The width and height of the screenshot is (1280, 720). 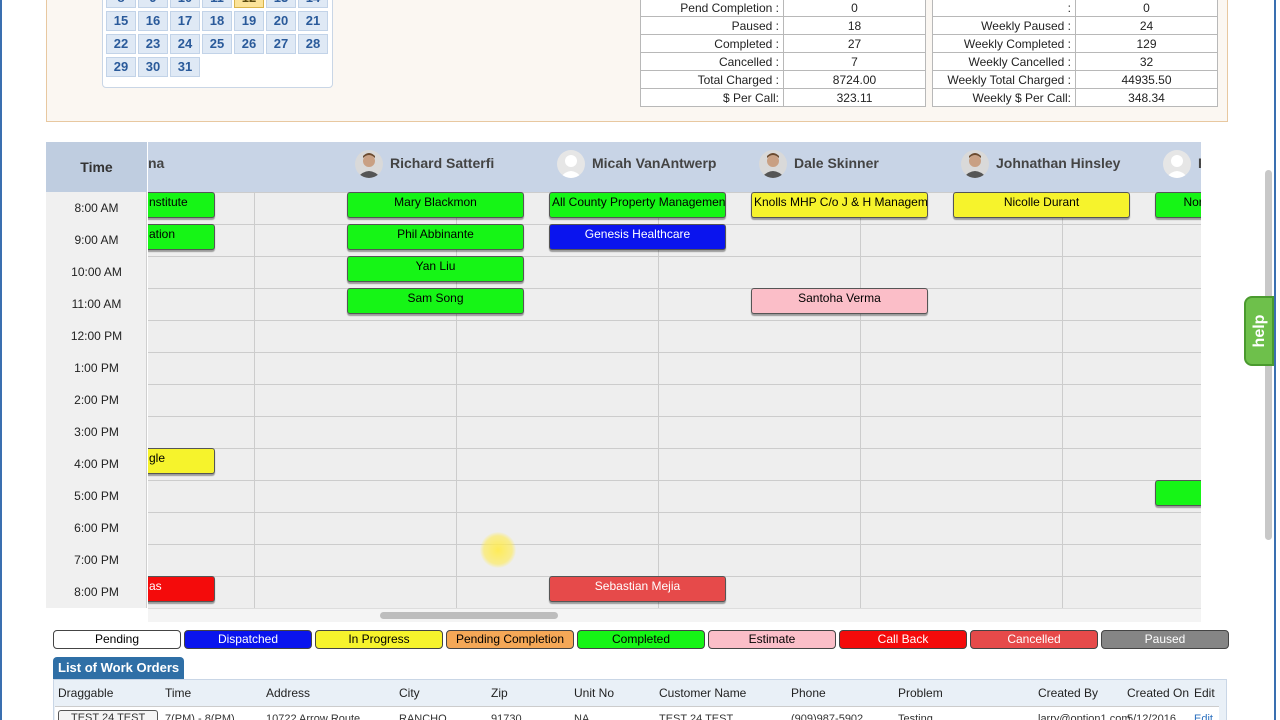 I want to click on column-header: Time, so click(x=178, y=693).